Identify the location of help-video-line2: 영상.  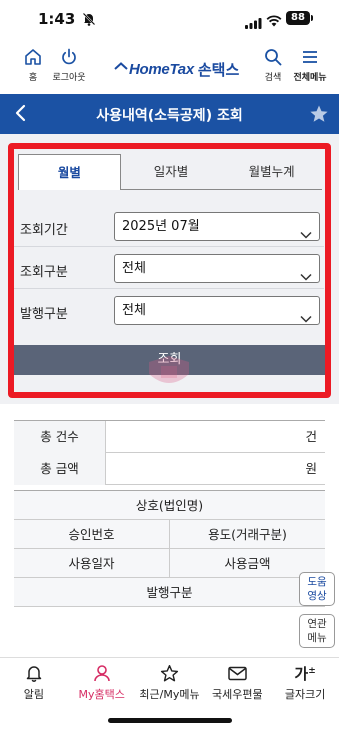
(317, 596).